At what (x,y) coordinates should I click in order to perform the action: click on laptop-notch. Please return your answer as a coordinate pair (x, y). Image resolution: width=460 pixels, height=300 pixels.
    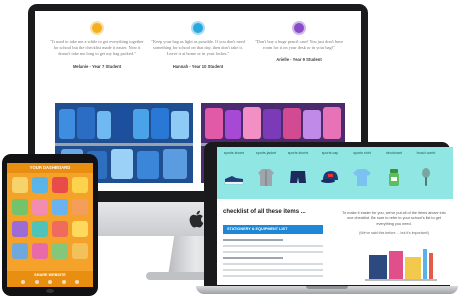
    Looking at the image, I should click on (327, 287).